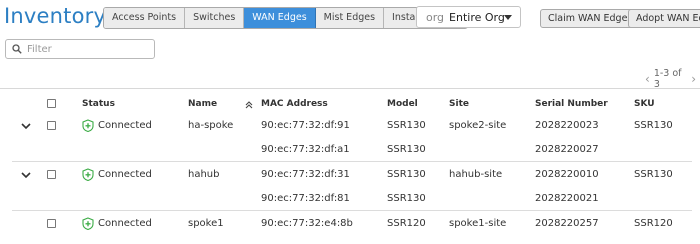  Describe the element at coordinates (215, 18) in the screenshot. I see `tab-switches: Switches` at that location.